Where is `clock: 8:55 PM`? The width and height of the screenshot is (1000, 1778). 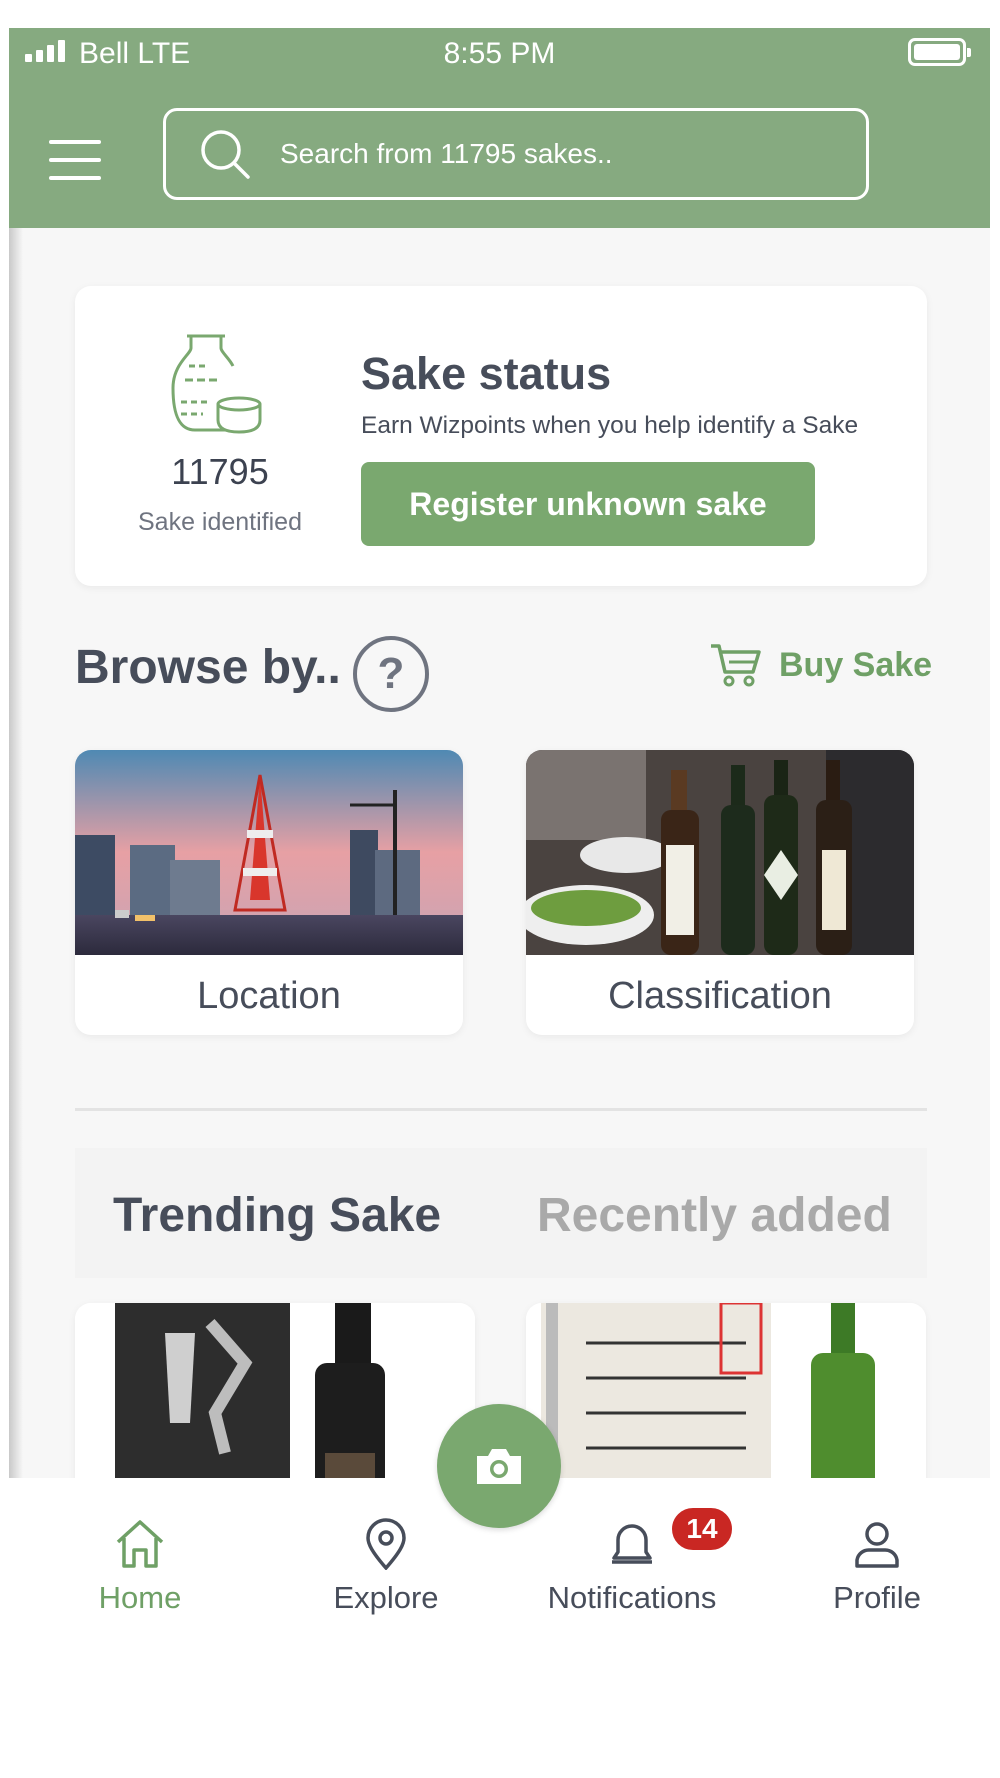 clock: 8:55 PM is located at coordinates (499, 53).